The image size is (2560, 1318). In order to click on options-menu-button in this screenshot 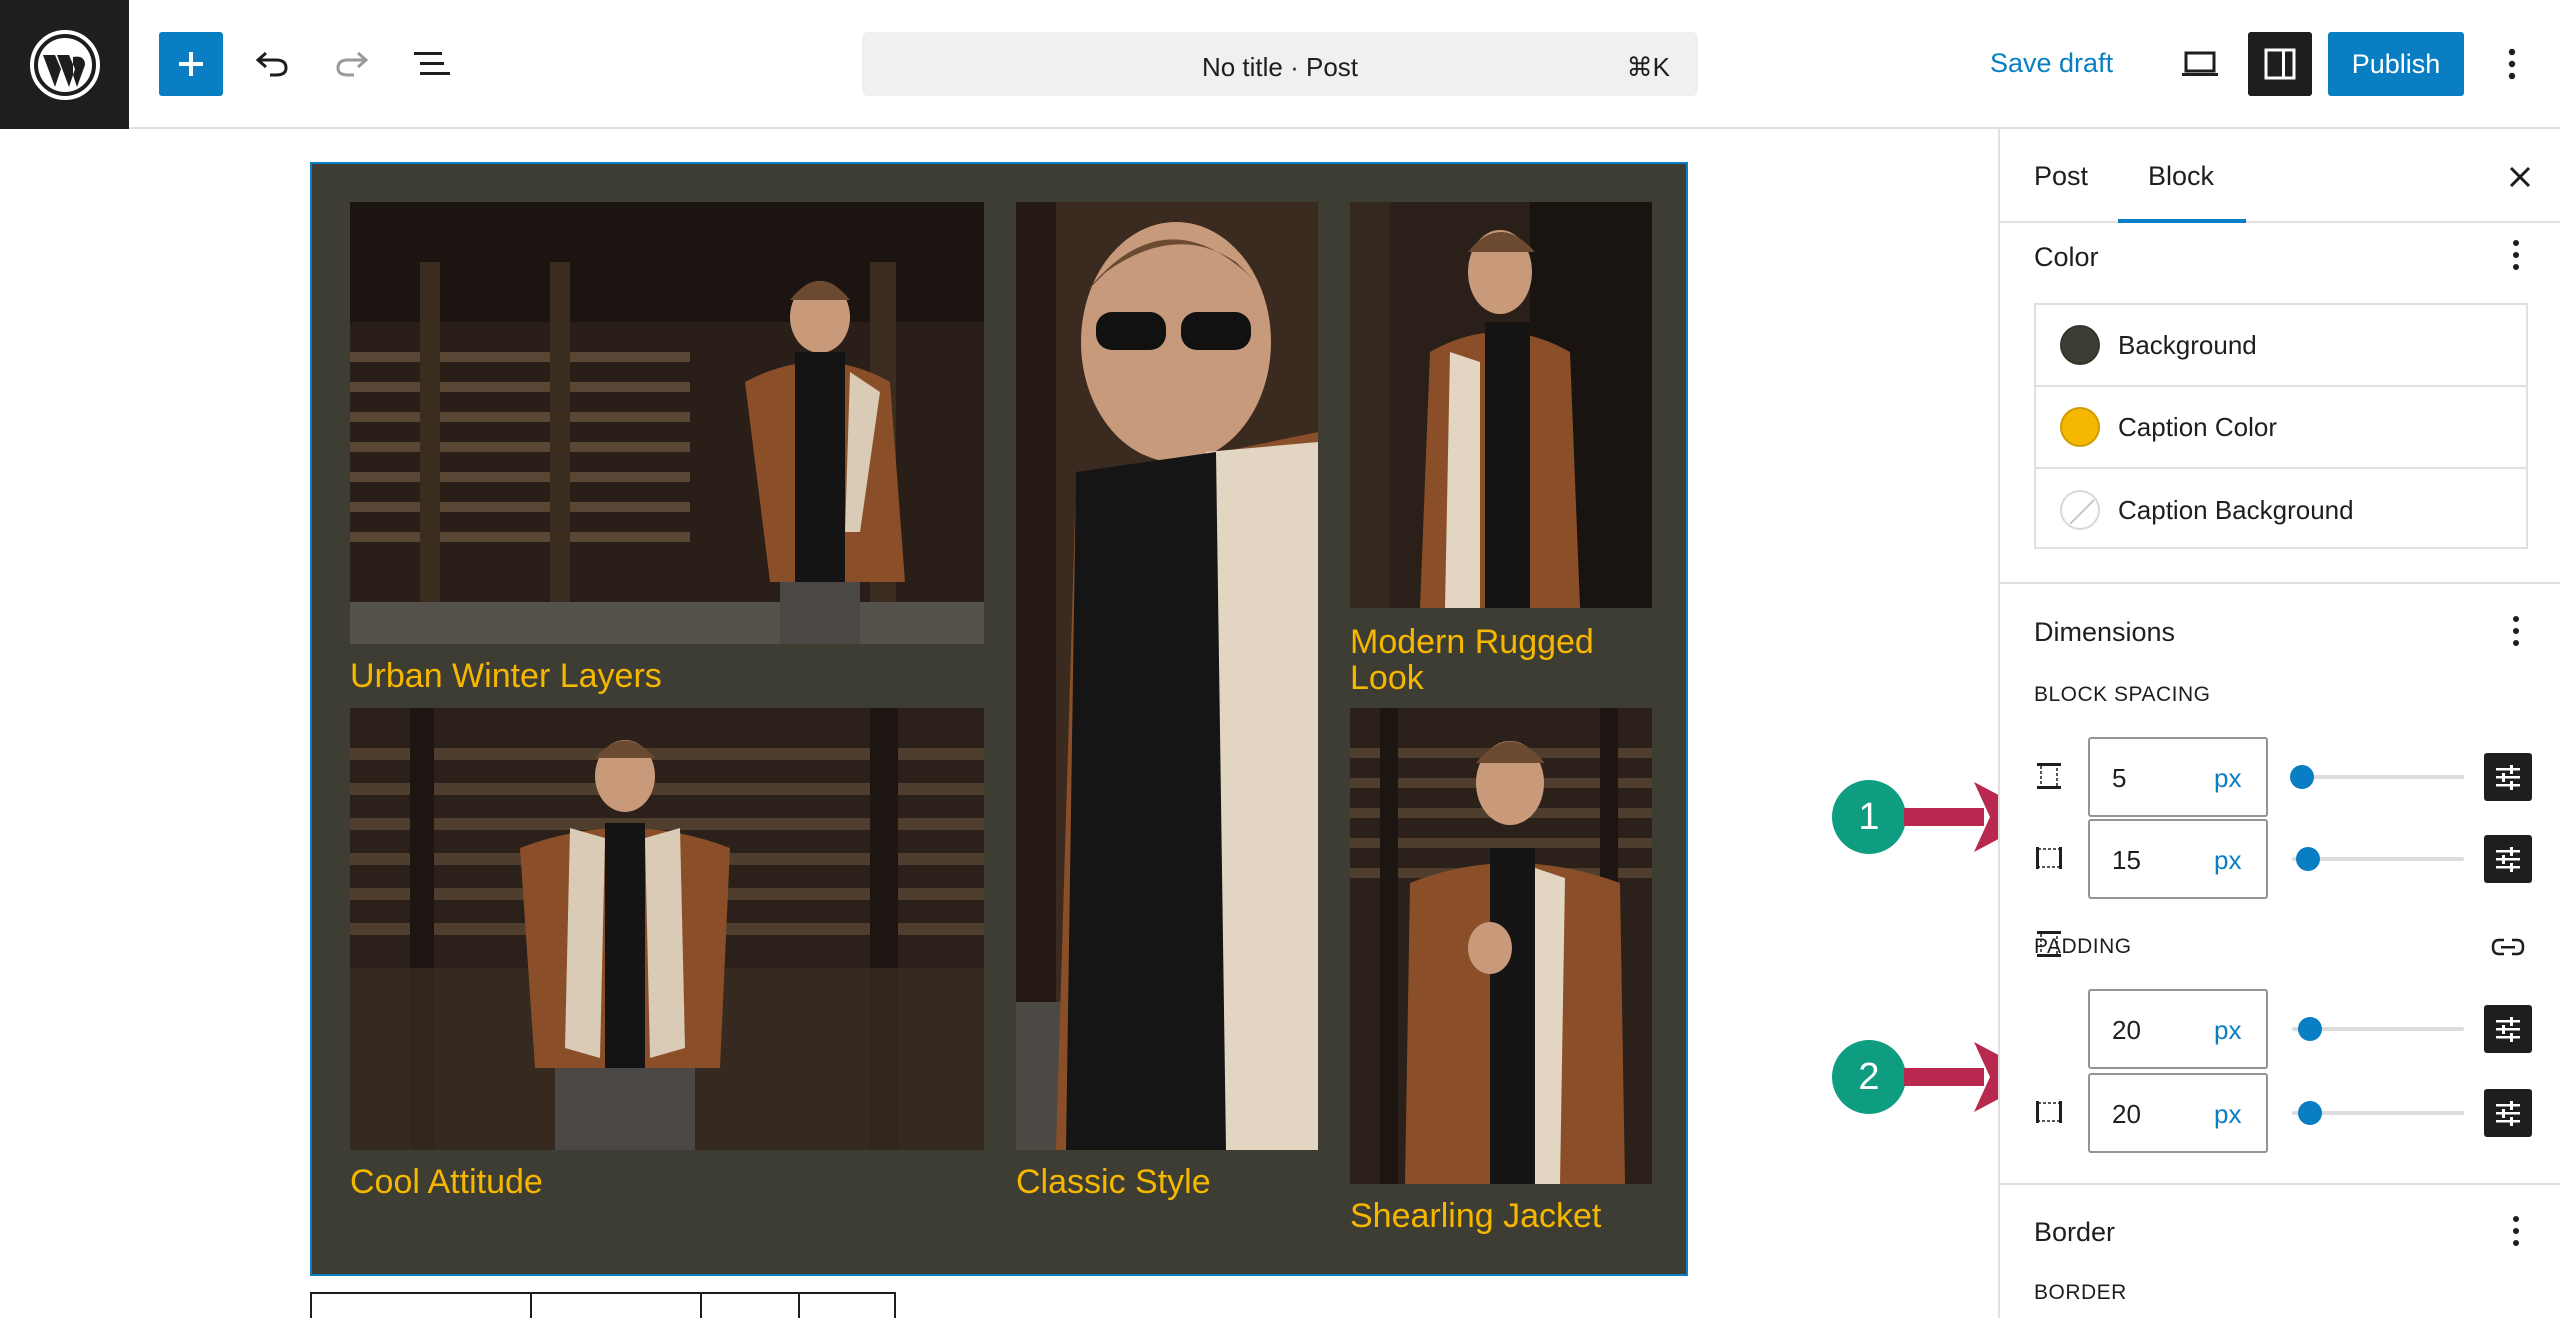, I will do `click(2512, 64)`.